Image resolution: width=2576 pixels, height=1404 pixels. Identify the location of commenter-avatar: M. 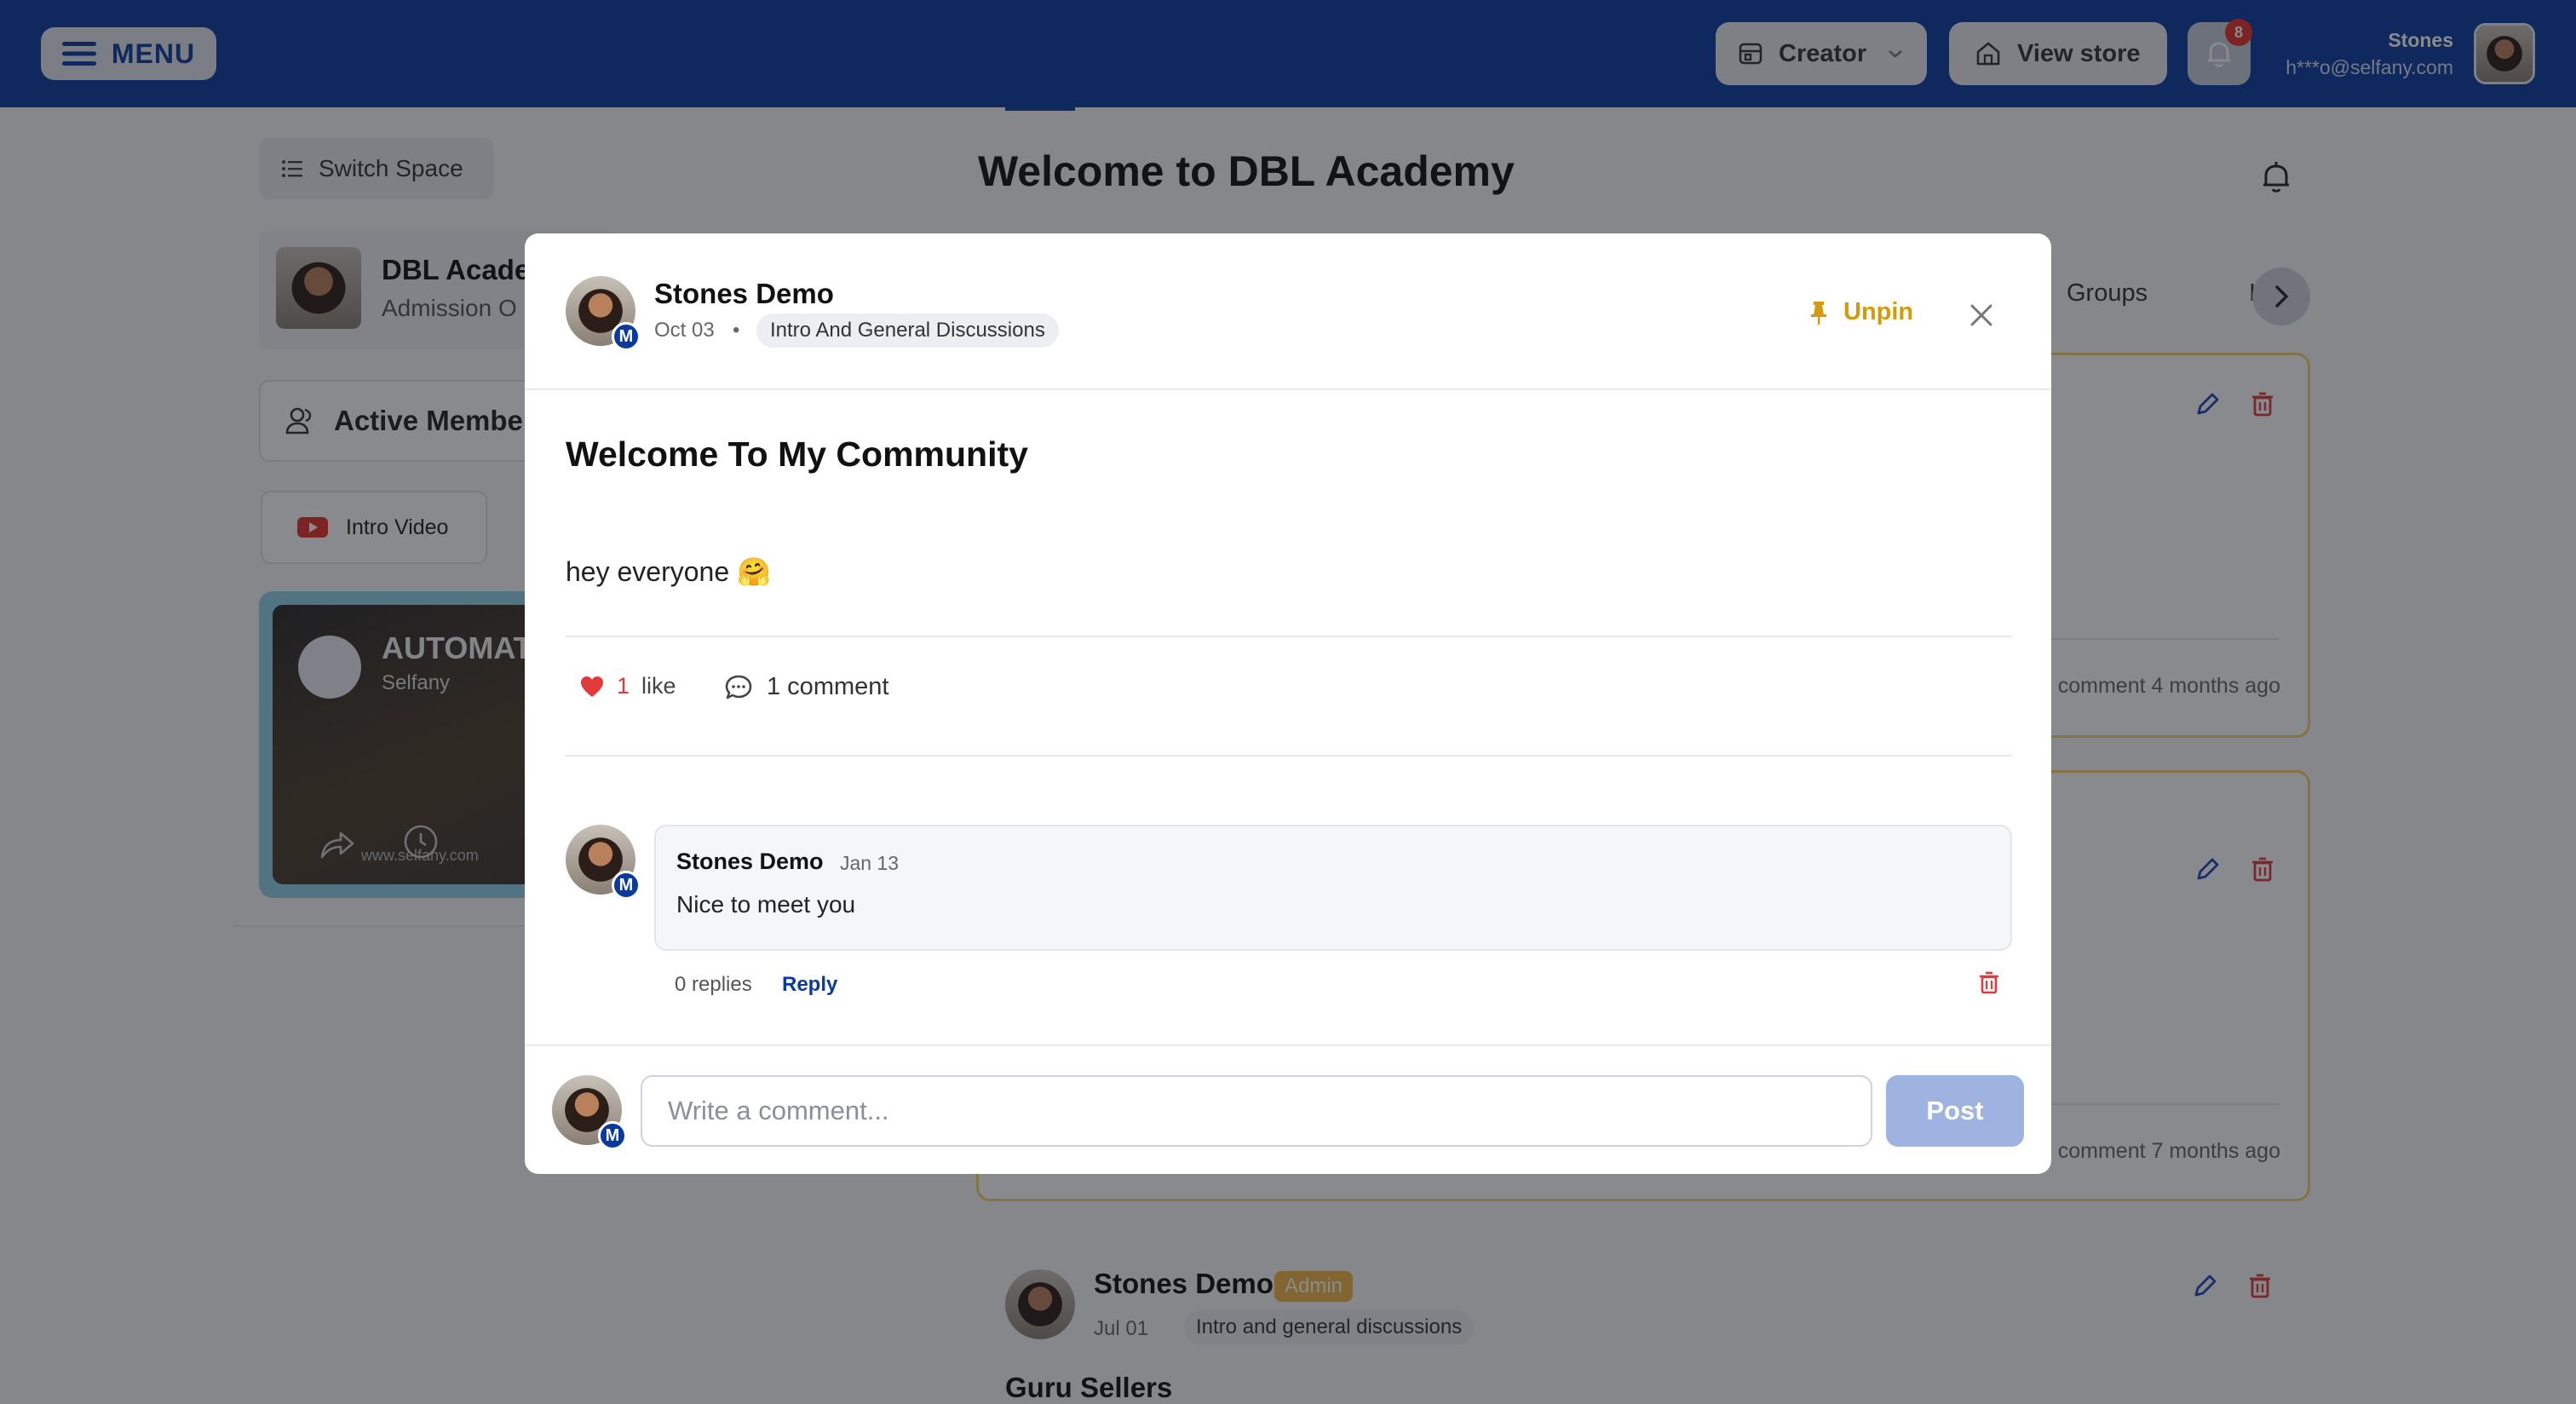
(603, 862).